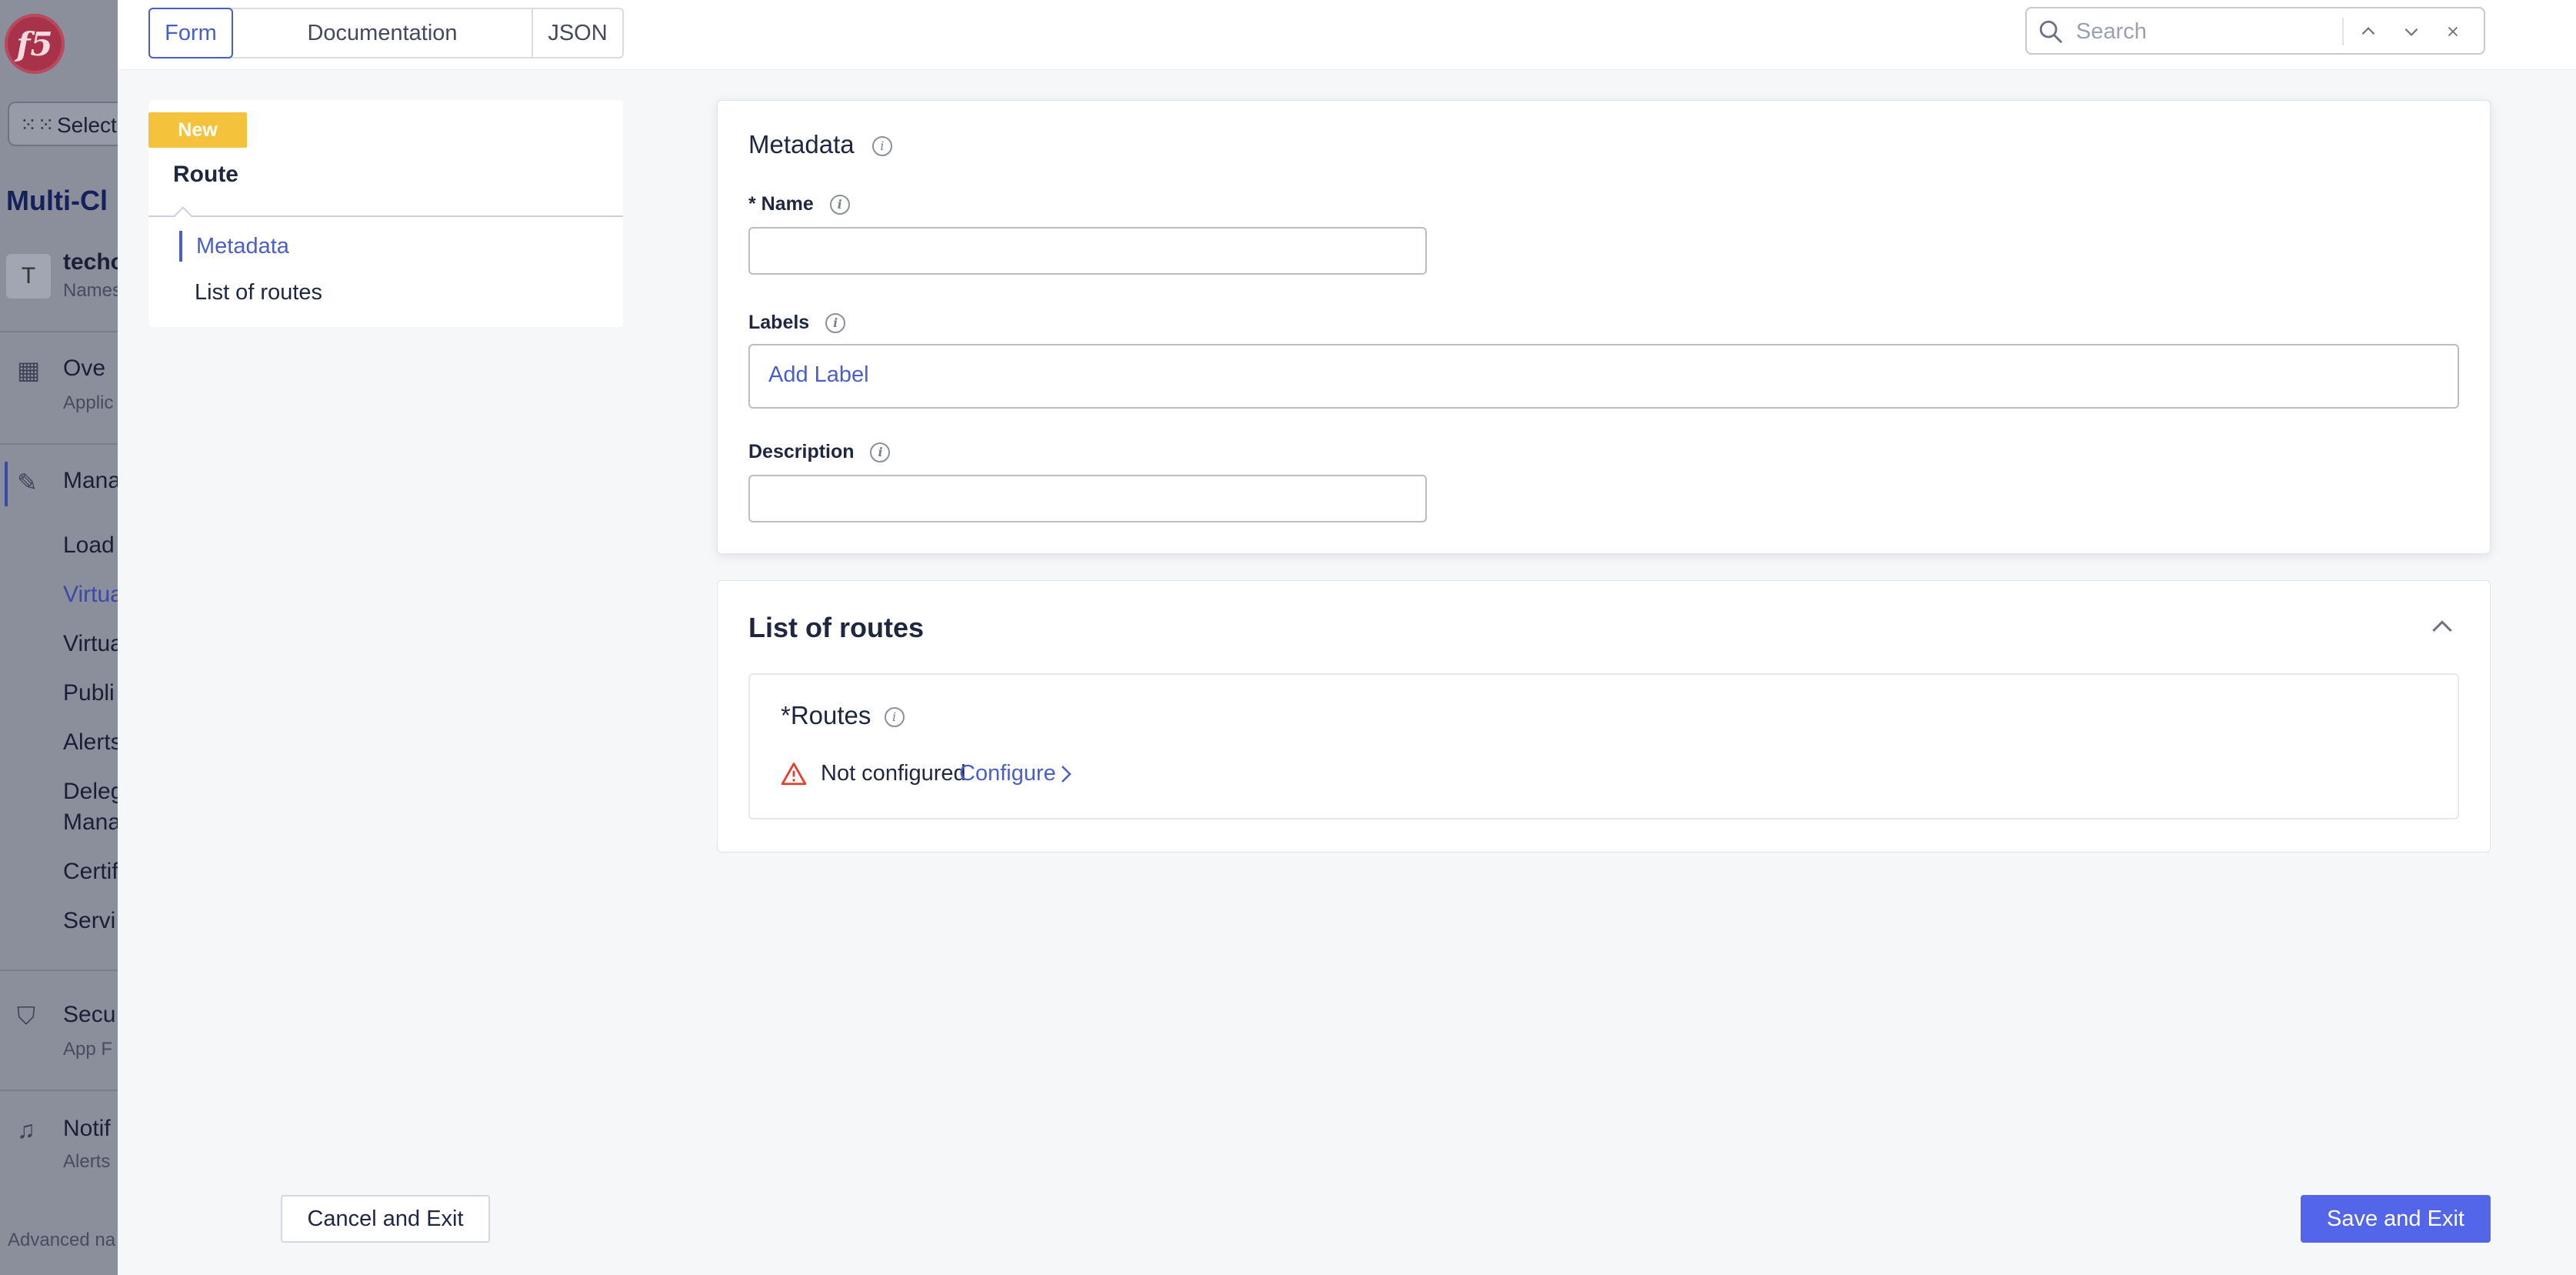 This screenshot has height=1275, width=2576. I want to click on sidebar-security-sub: App F, so click(88, 1050).